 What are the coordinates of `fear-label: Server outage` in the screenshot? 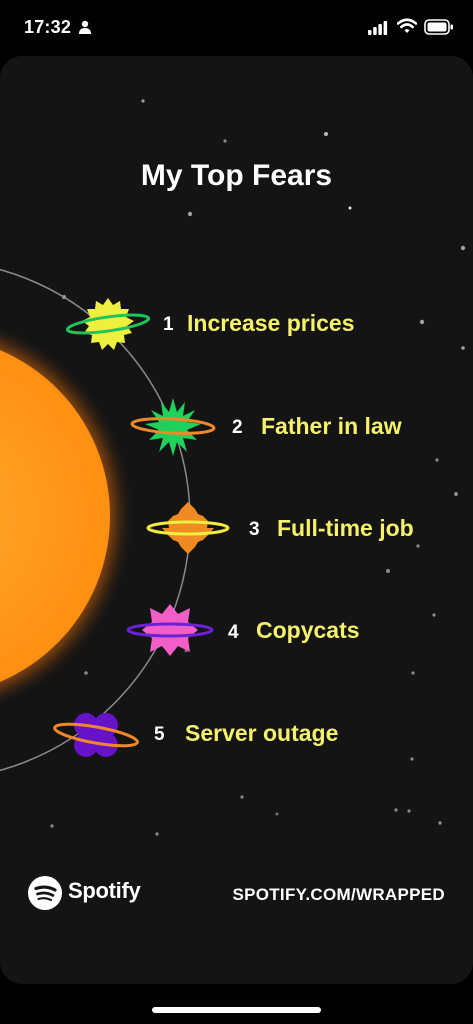 It's located at (262, 733).